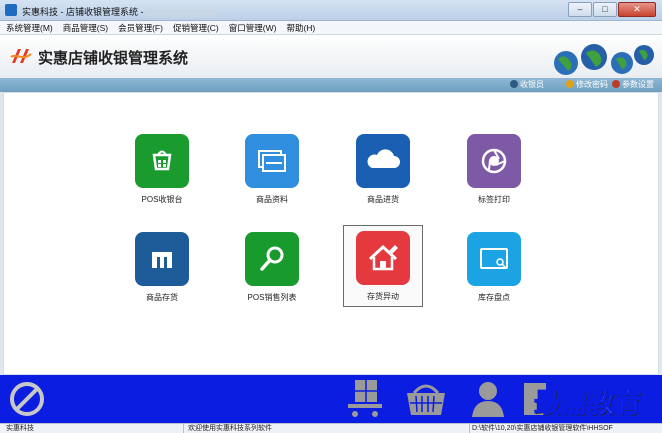  Describe the element at coordinates (113, 58) in the screenshot. I see `app-name: 实惠店铺收银管理系统` at that location.